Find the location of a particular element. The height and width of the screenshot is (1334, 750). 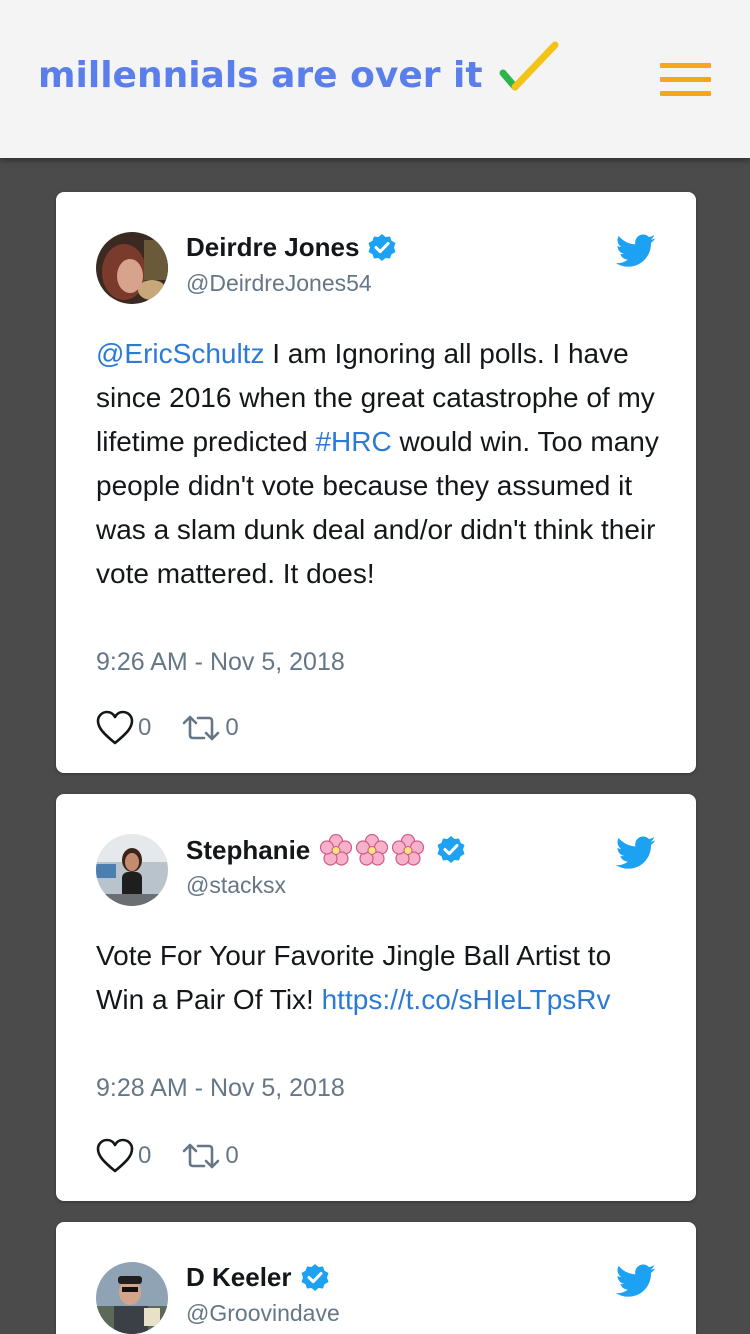

hamburger-icon is located at coordinates (686, 80).